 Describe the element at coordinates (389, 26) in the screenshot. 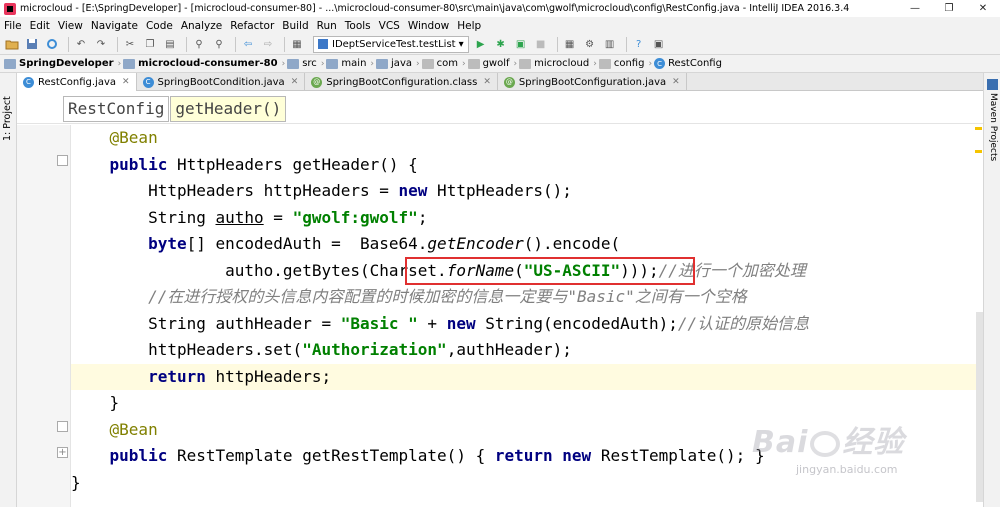

I see `menu-vcs: VCS` at that location.